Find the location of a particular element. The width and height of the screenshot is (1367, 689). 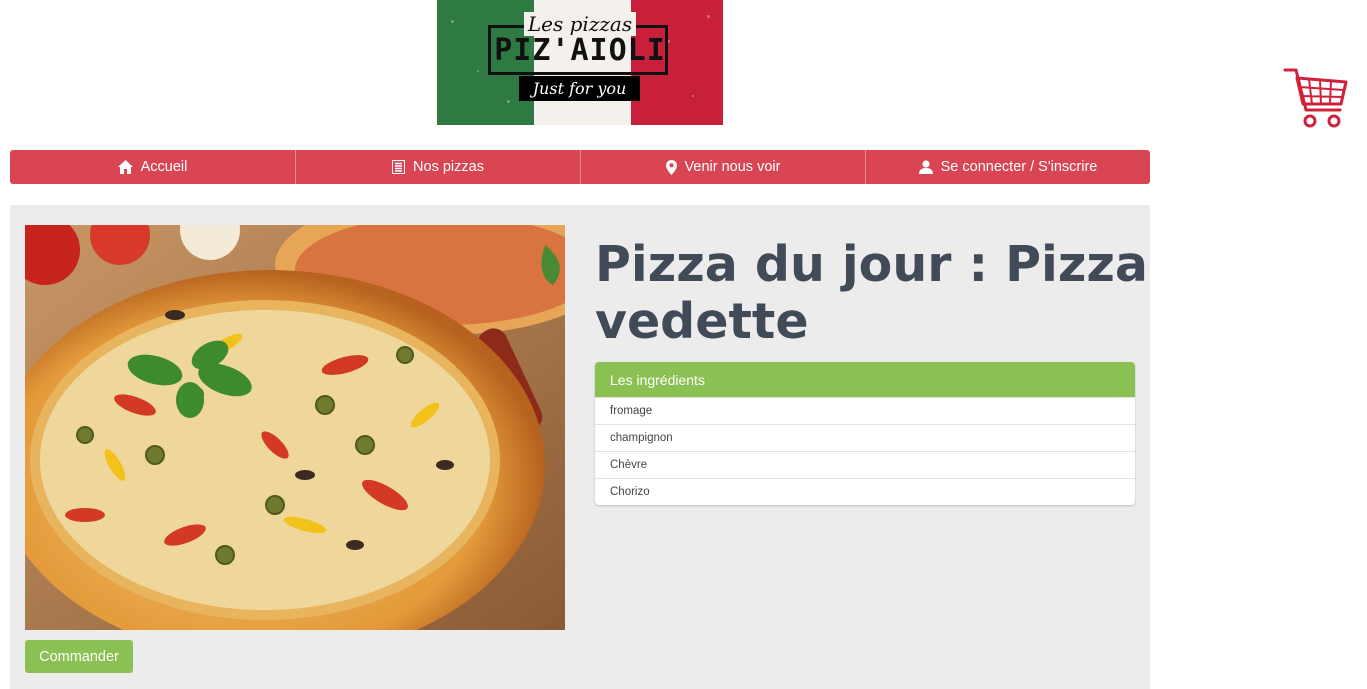

order-button: Commander is located at coordinates (79, 656).